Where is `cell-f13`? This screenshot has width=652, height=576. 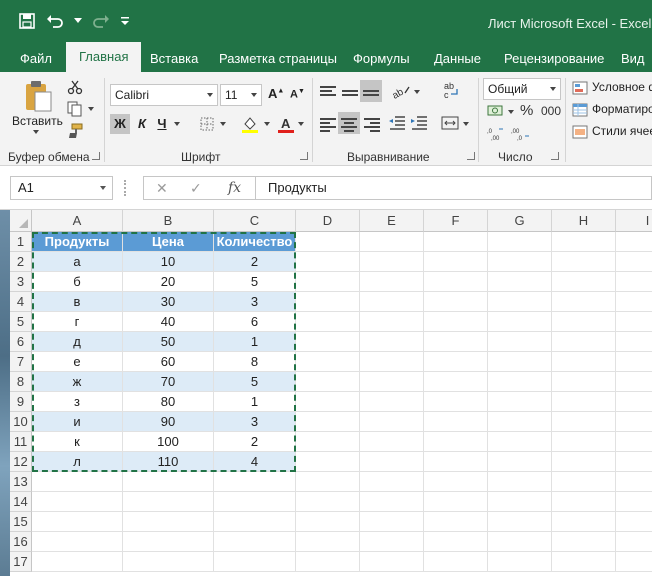 cell-f13 is located at coordinates (456, 482).